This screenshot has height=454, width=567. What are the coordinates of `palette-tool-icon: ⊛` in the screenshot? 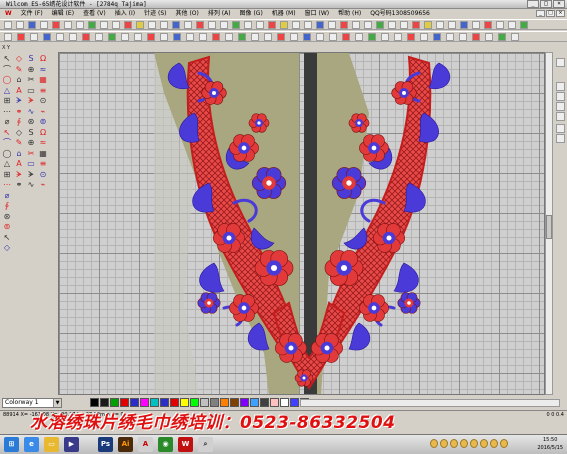 It's located at (31, 122).